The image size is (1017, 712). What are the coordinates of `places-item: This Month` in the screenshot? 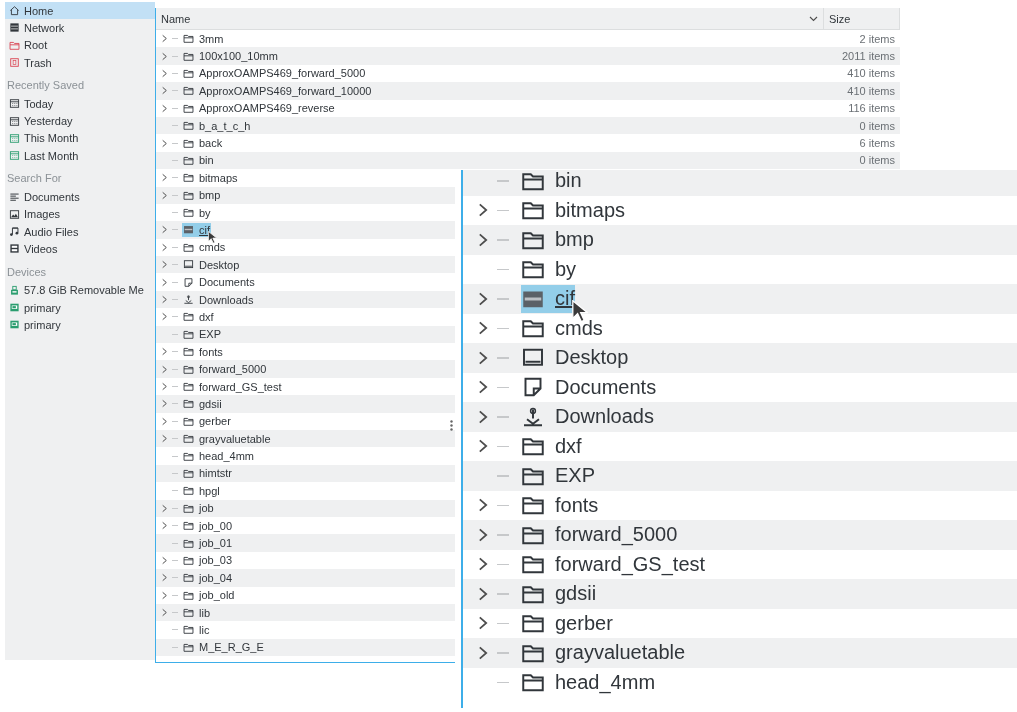 It's located at (80, 138).